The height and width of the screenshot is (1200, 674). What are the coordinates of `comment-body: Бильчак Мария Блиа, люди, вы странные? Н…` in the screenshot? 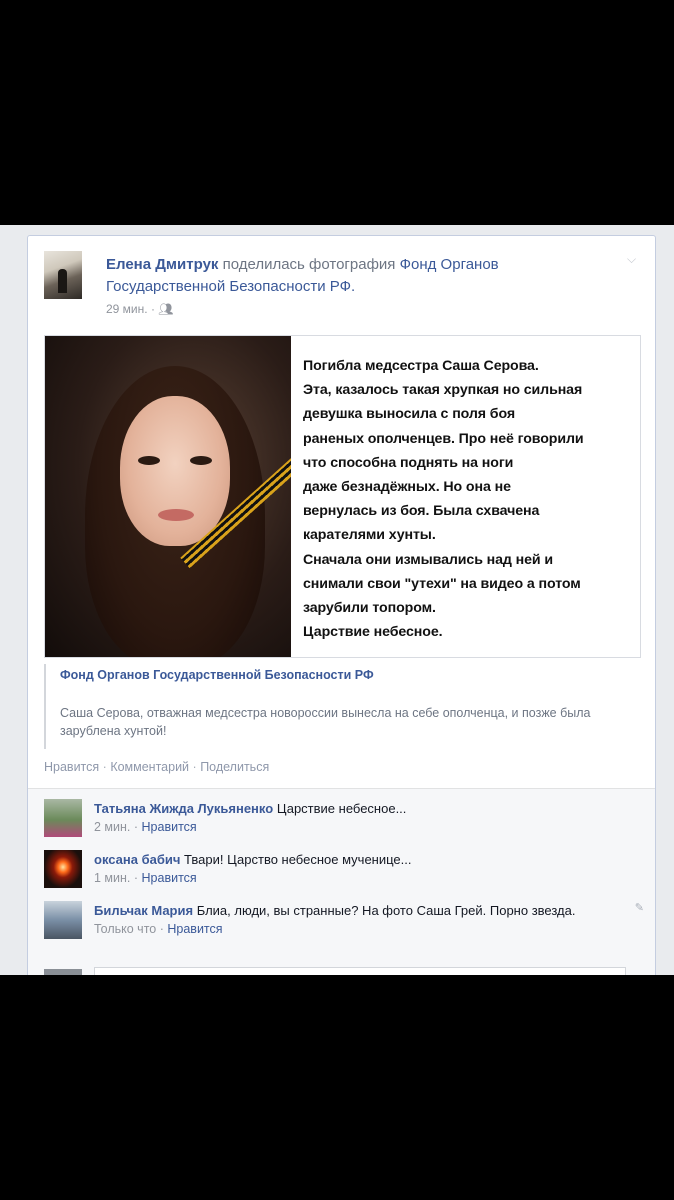 It's located at (364, 920).